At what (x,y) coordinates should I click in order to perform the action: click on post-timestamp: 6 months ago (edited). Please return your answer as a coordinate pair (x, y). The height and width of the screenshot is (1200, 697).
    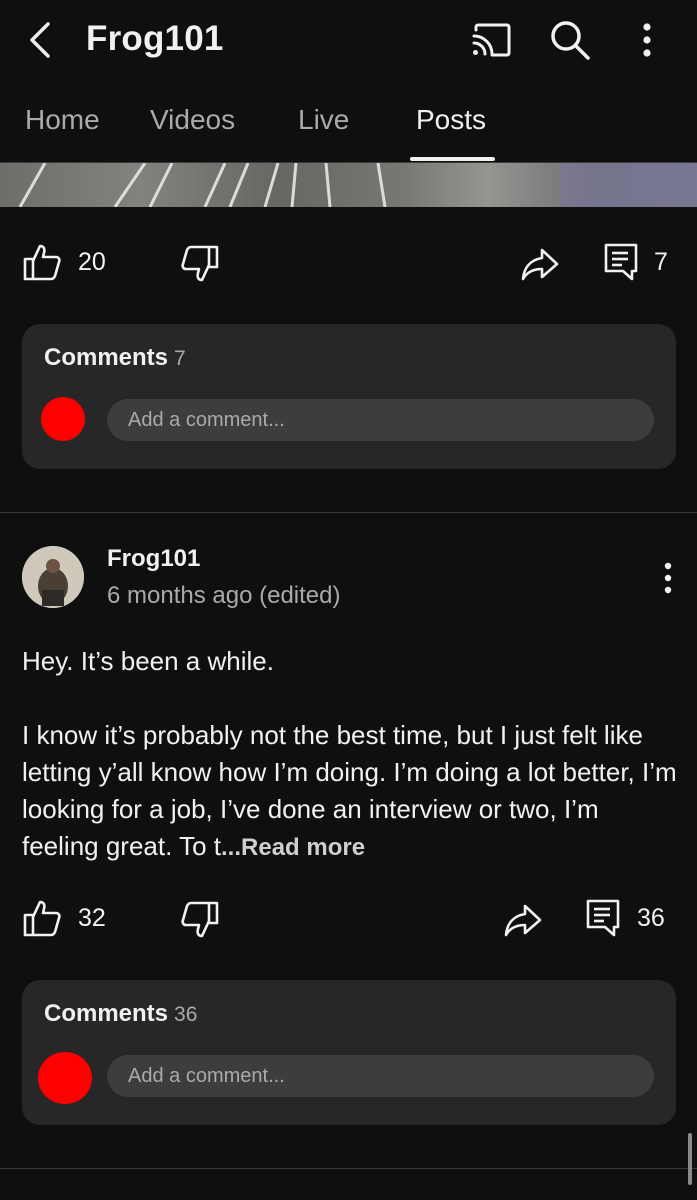
    Looking at the image, I should click on (224, 595).